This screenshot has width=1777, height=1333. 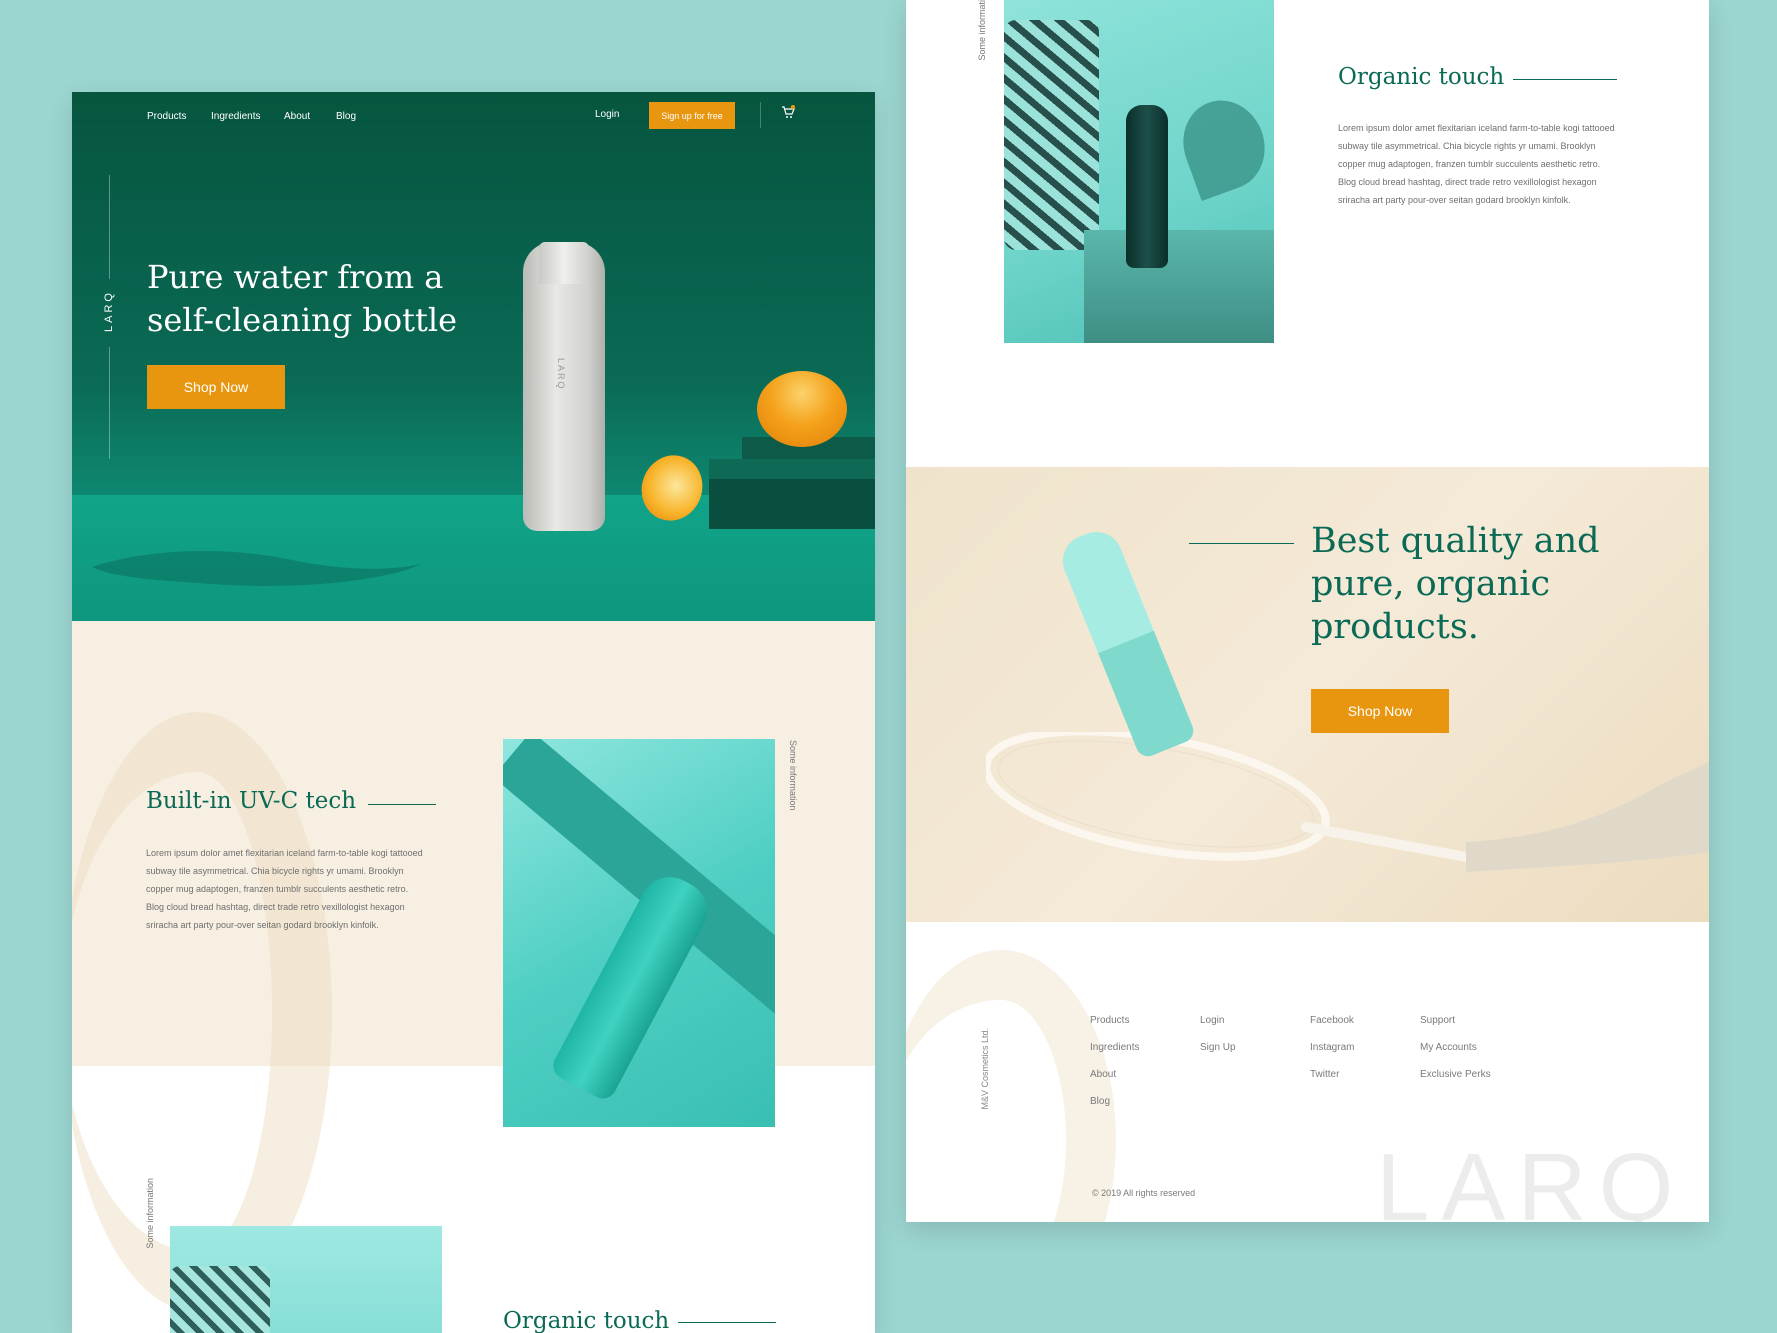 What do you see at coordinates (1218, 1047) in the screenshot?
I see `footer-signup-link: Sign Up` at bounding box center [1218, 1047].